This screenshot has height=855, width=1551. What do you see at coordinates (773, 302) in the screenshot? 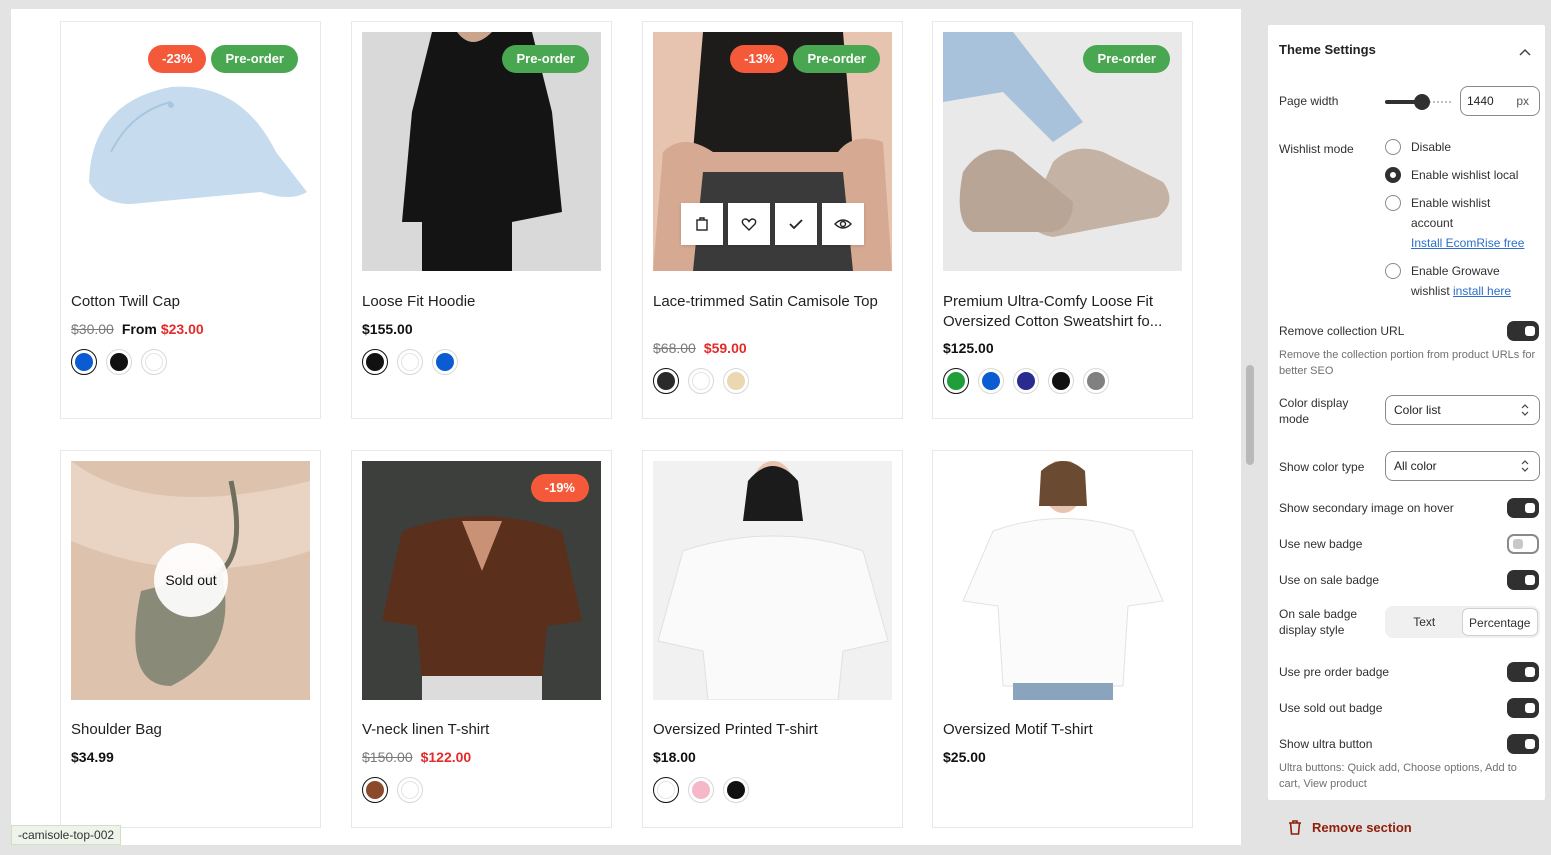
I see `product-title: Lace-trimmed Satin Camisole Top` at bounding box center [773, 302].